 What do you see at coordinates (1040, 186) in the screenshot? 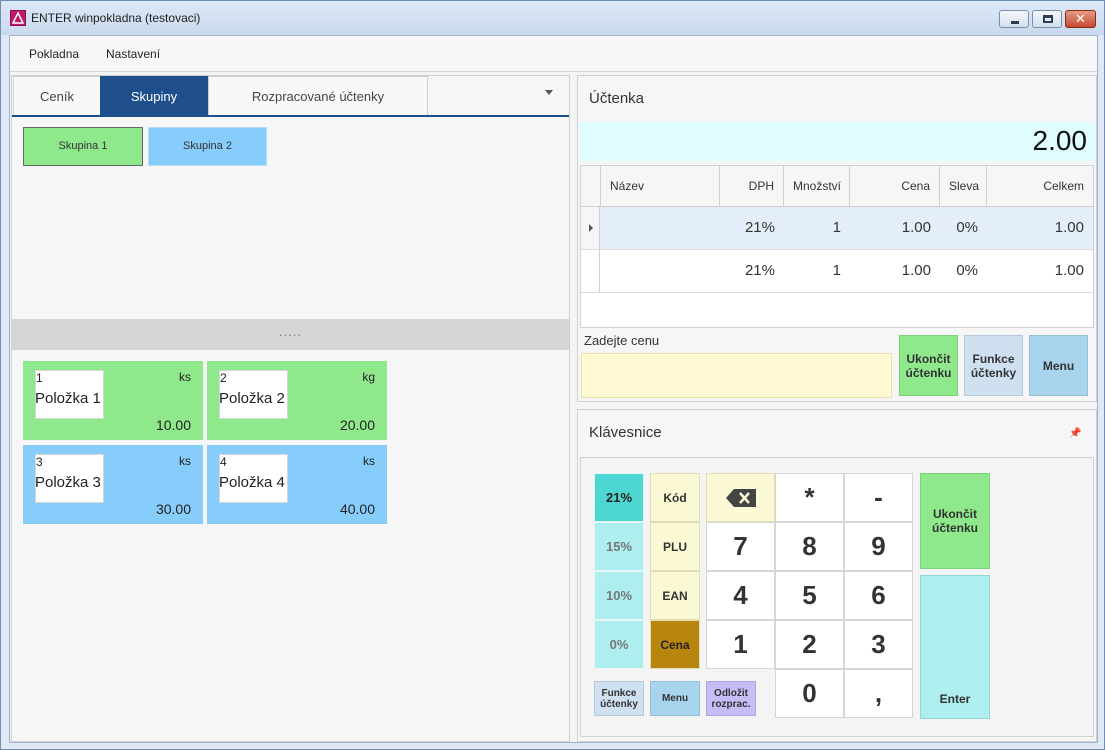
I see `column-header-celkem: Celkem` at bounding box center [1040, 186].